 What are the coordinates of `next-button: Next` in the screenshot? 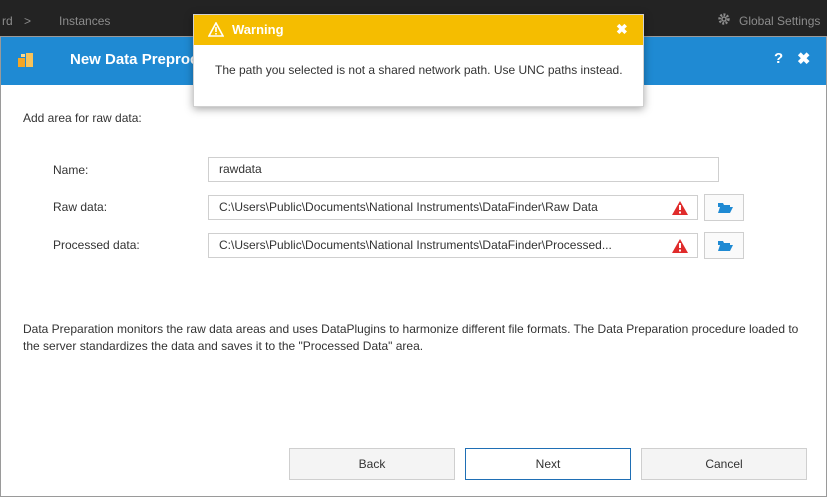 It's located at (548, 464).